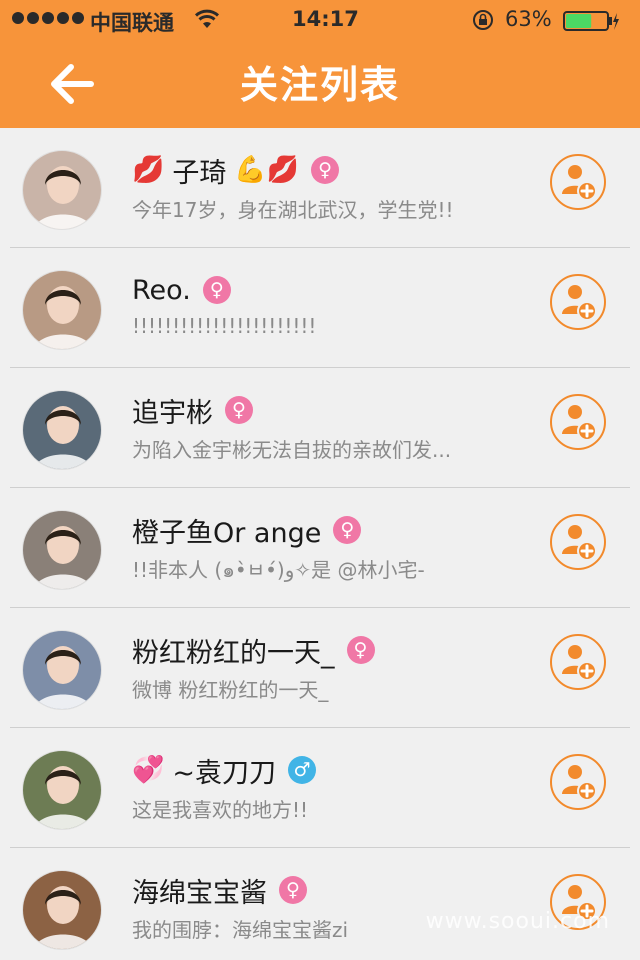  I want to click on watermark: www.sooui.com, so click(517, 921).